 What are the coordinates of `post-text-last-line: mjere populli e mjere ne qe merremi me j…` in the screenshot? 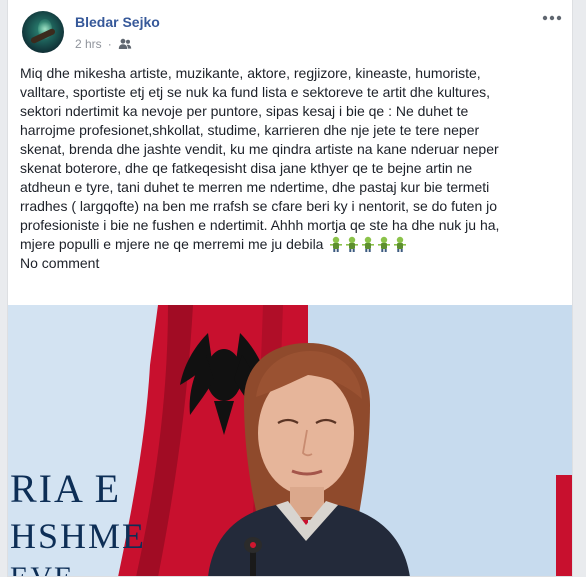 It's located at (291, 244).